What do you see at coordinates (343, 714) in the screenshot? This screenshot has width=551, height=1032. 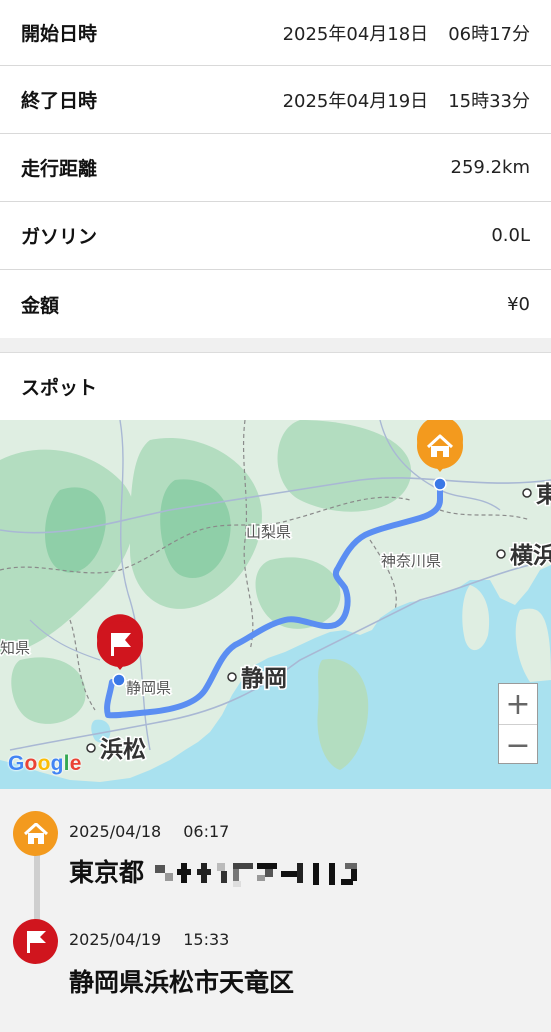 I see `izu-peninsula` at bounding box center [343, 714].